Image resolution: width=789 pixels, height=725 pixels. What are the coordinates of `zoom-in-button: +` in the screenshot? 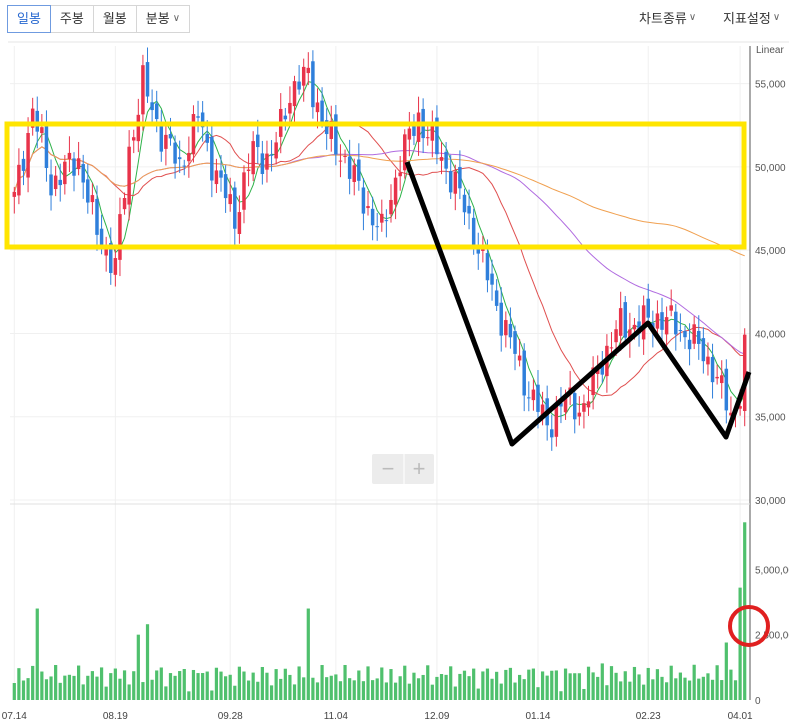 It's located at (419, 468).